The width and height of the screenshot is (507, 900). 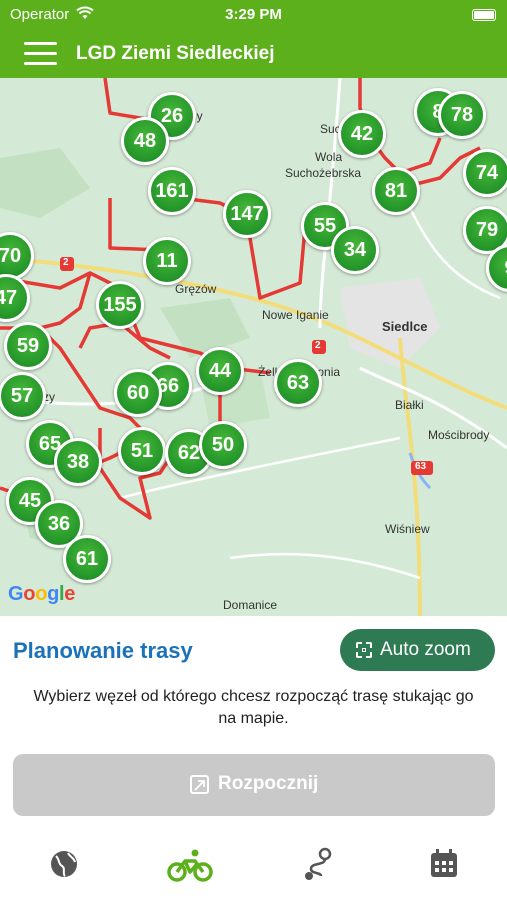 I want to click on tab-calendar, so click(x=444, y=868).